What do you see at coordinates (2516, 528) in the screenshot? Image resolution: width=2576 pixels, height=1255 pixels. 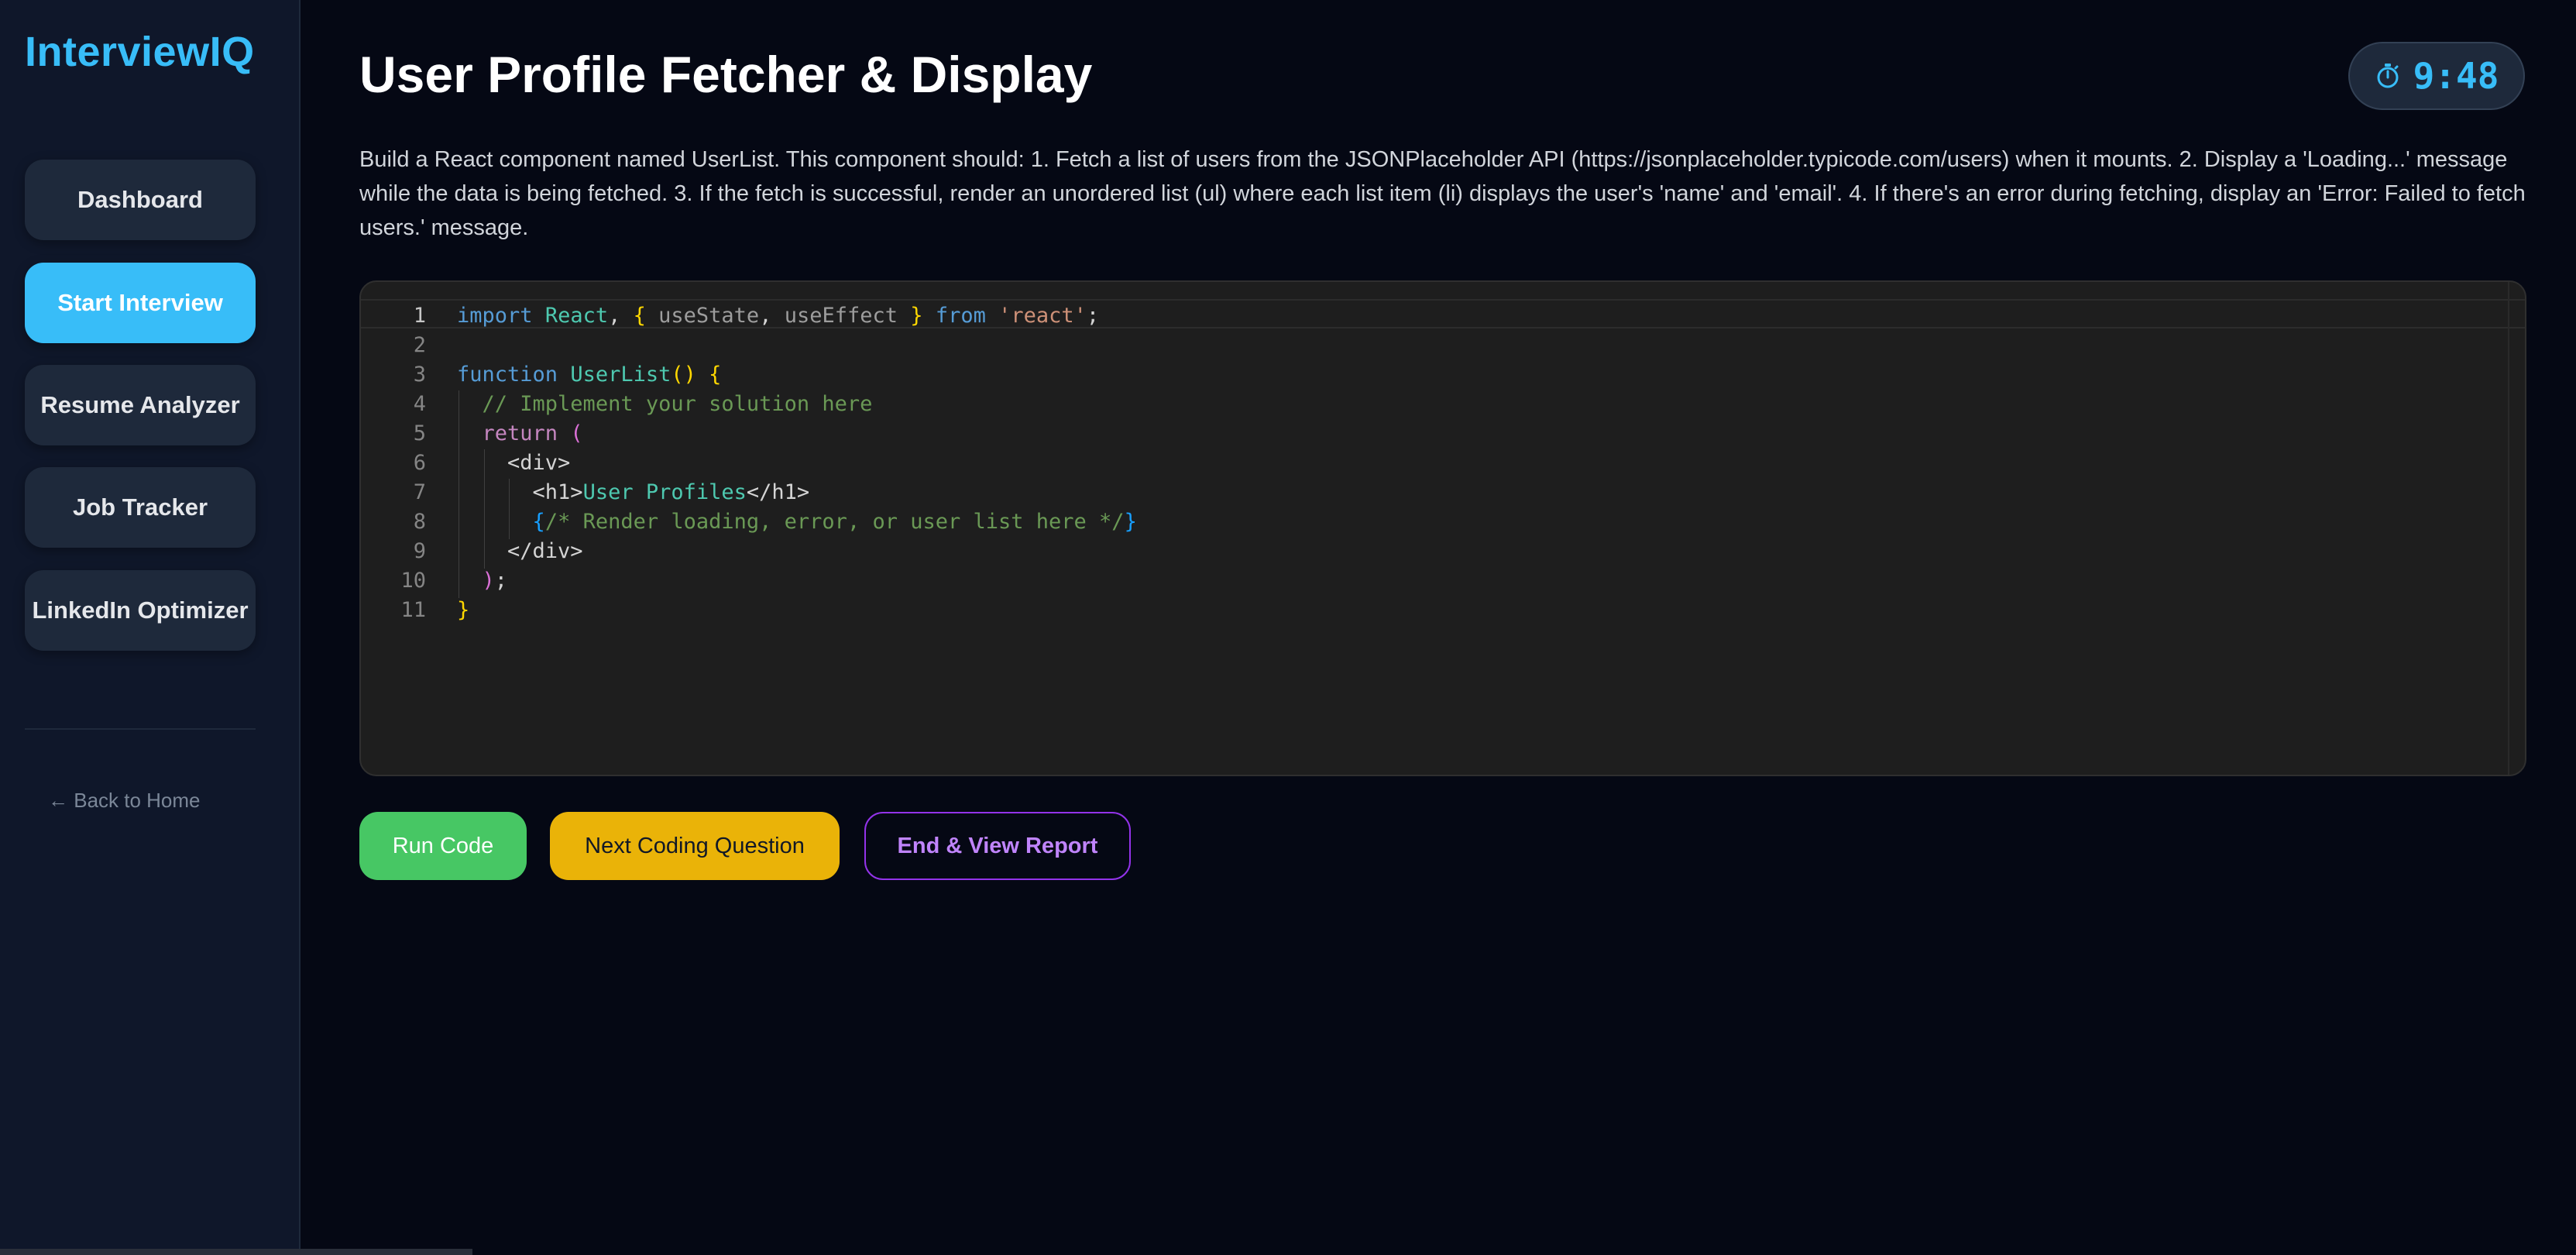 I see `editor-scrollbar` at bounding box center [2516, 528].